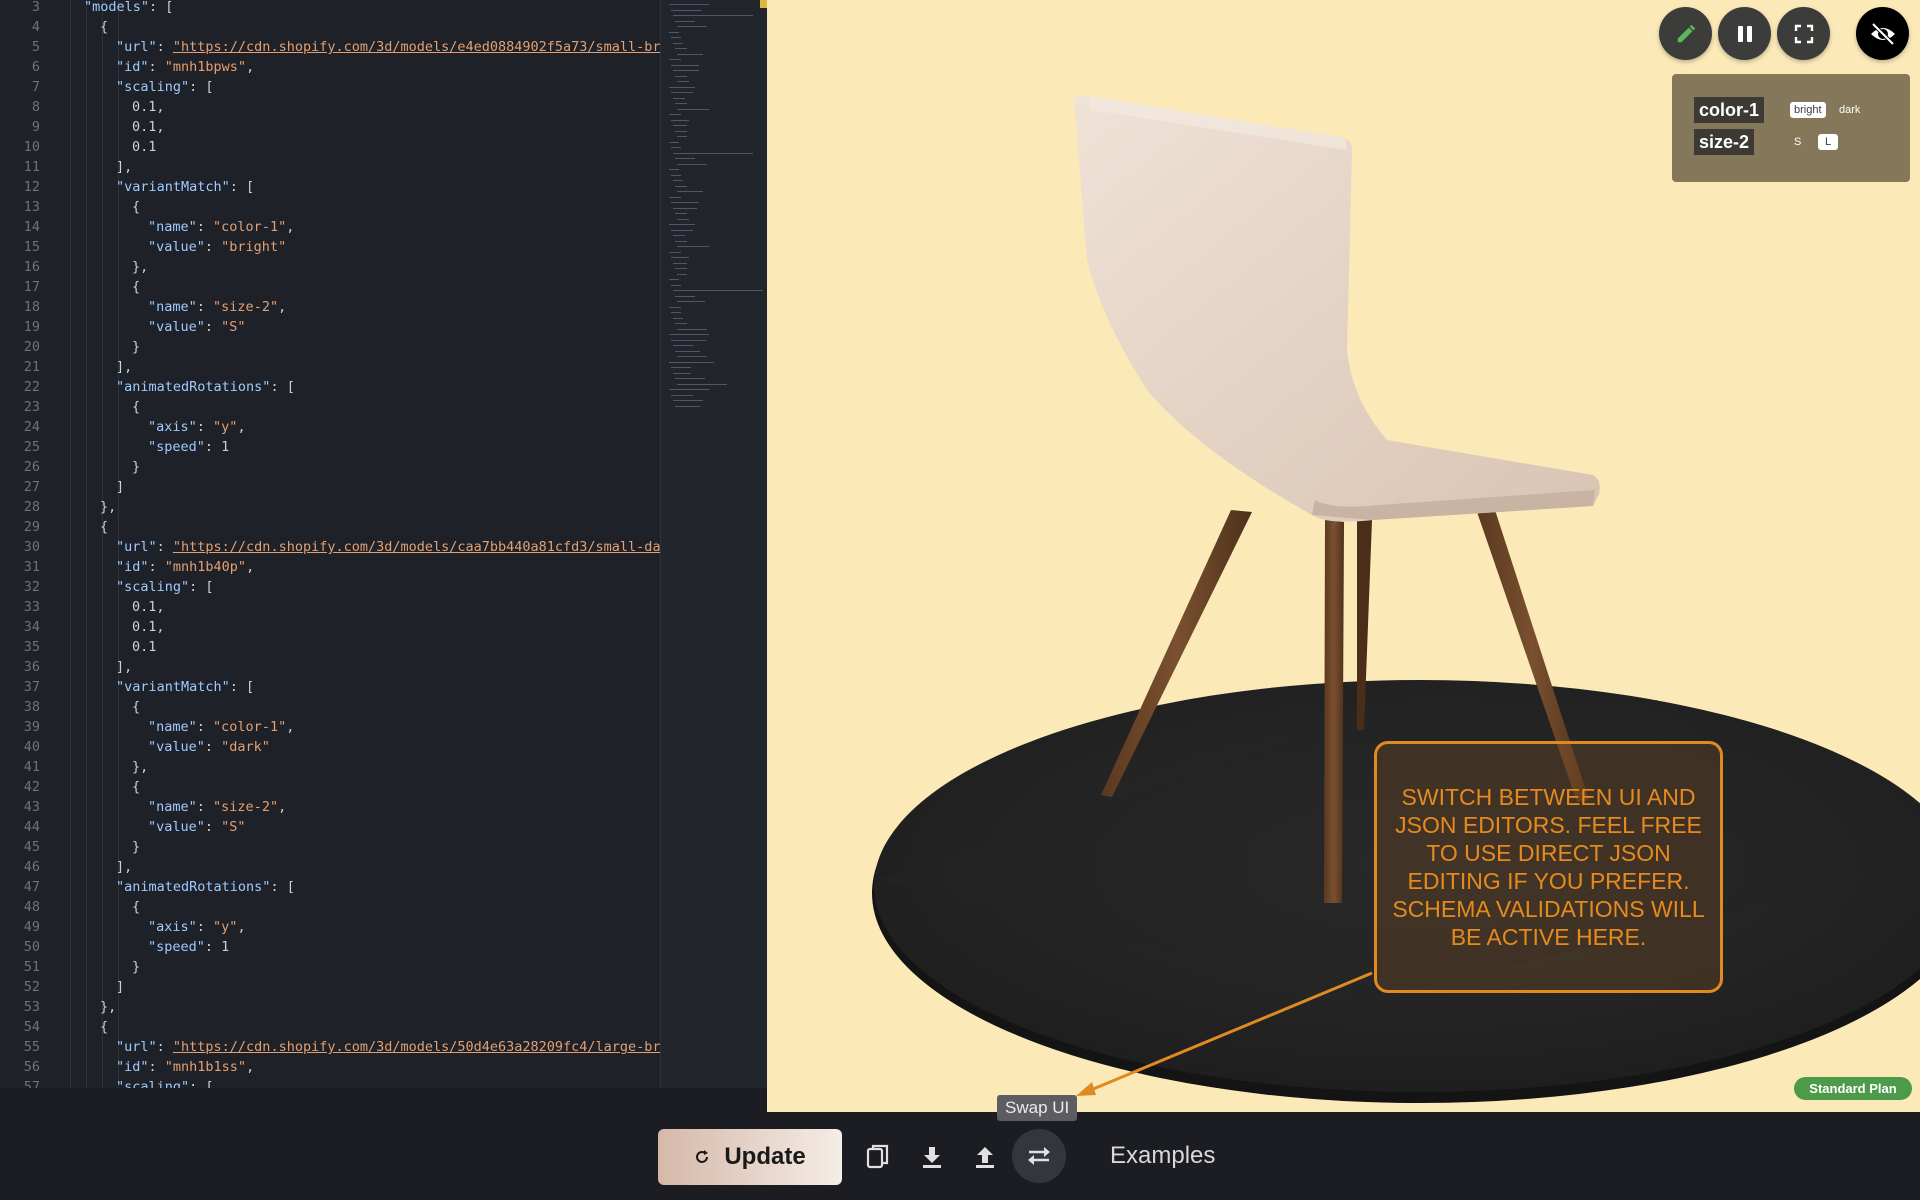 Image resolution: width=1920 pixels, height=1200 pixels. Describe the element at coordinates (713, 544) in the screenshot. I see `minimap` at that location.